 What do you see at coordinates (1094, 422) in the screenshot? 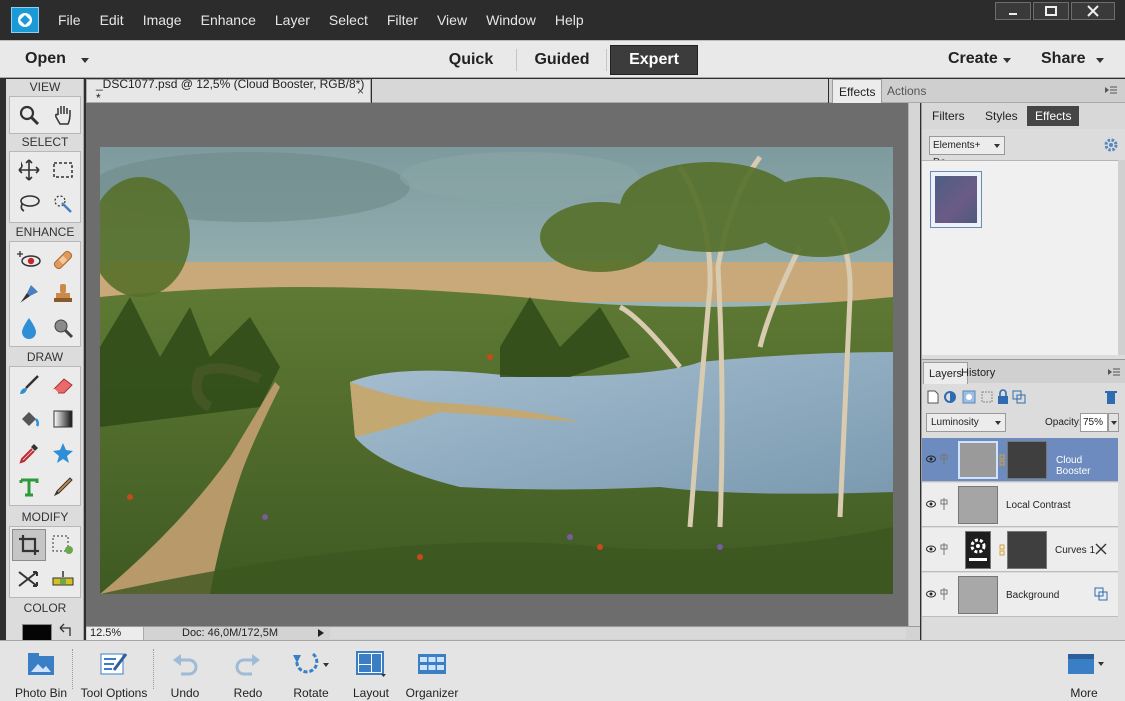
I see `opacity-input: 75%` at bounding box center [1094, 422].